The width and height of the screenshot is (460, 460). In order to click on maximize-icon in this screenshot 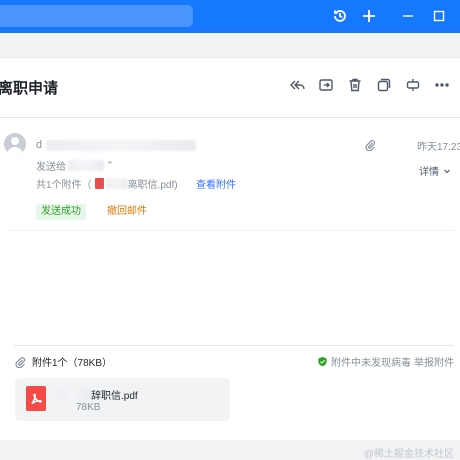, I will do `click(439, 16)`.